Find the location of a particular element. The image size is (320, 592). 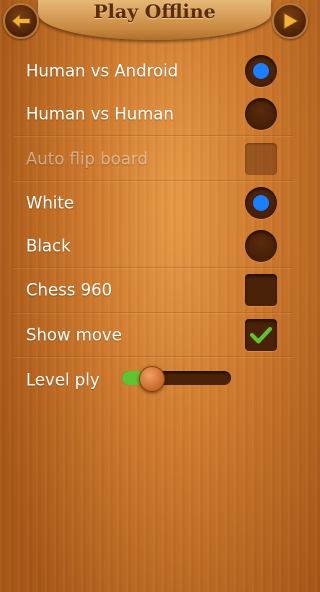

option-auto-flip-board: Auto flip board is located at coordinates (154, 158).